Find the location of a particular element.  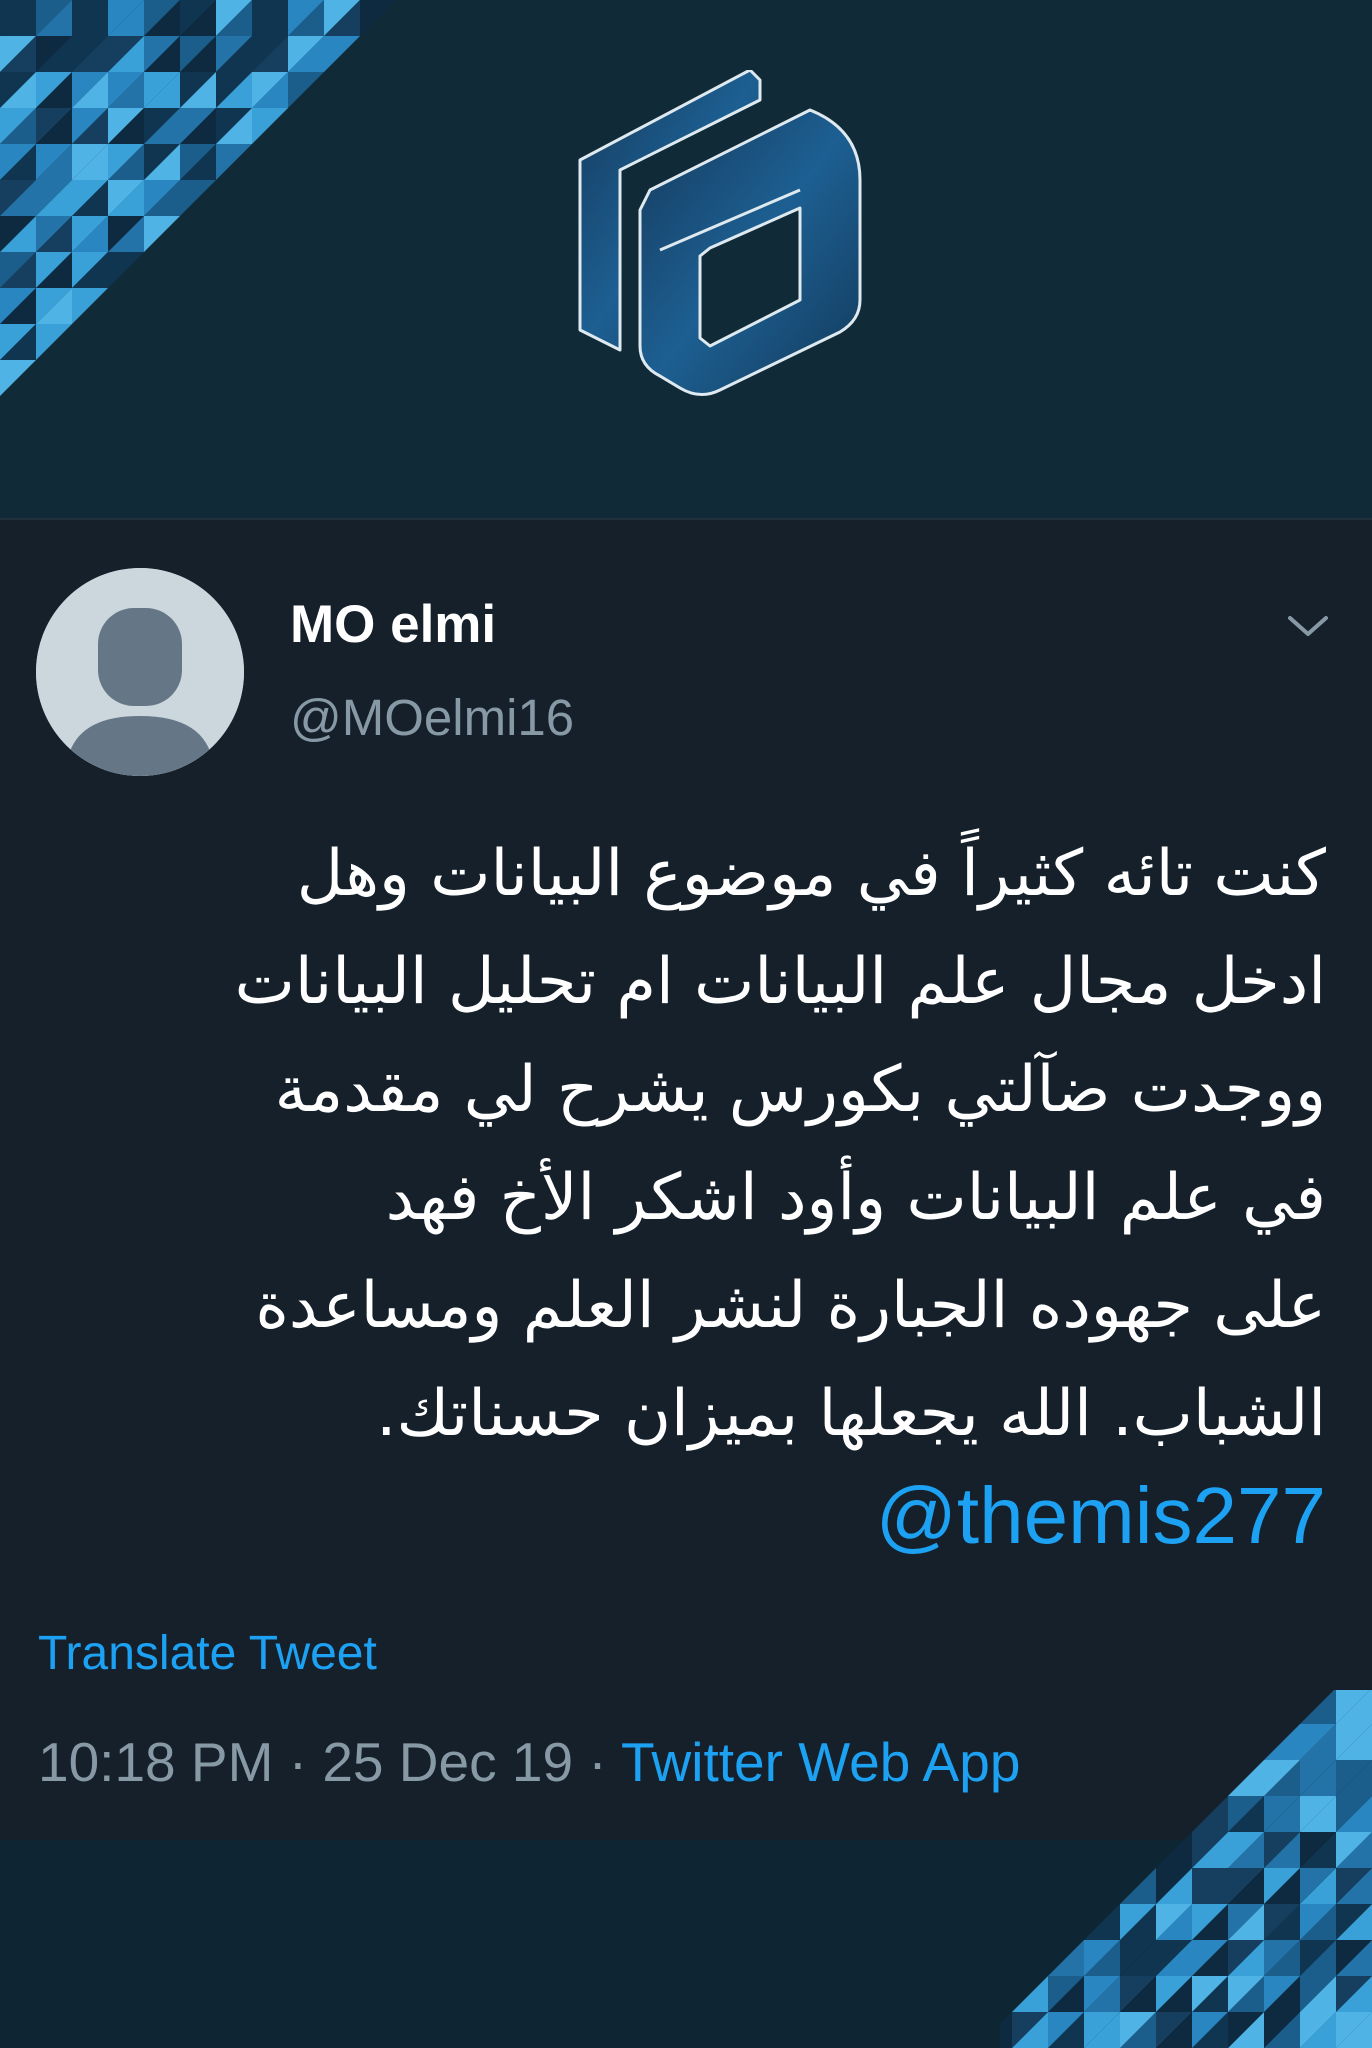

tweet-time: 10:18 PM is located at coordinates (155, 1762).